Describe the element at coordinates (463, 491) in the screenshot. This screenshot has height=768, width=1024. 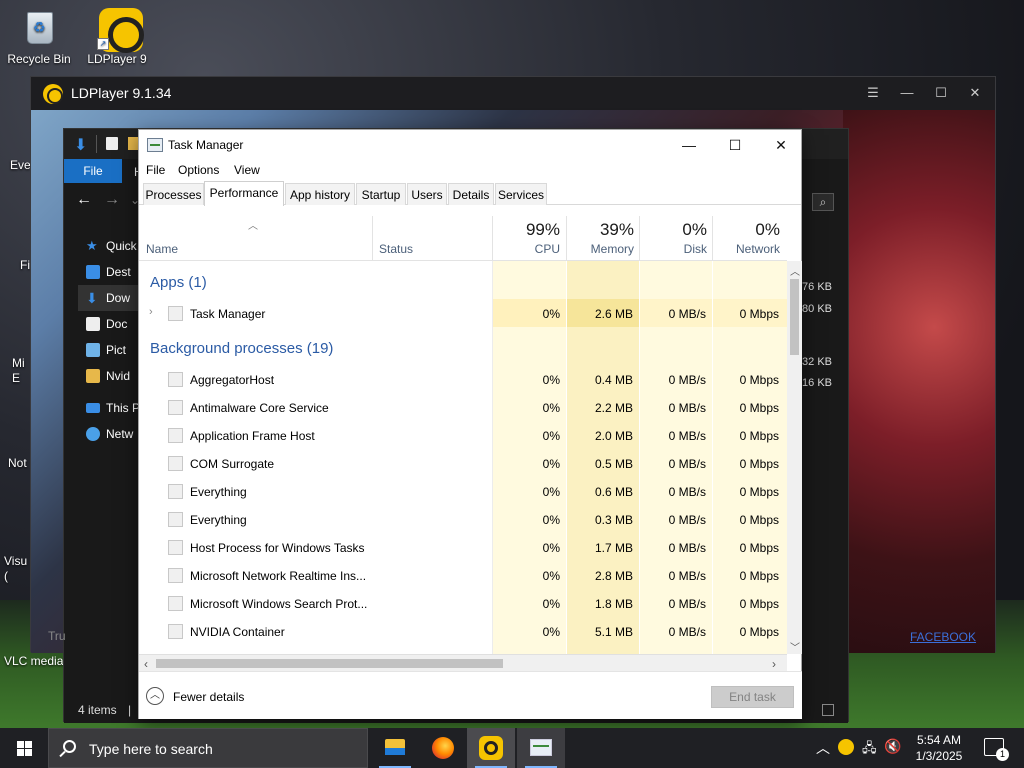
I see `table-row: Everything 0% 0.6 MB 0 MB/s 0 Mbps` at that location.